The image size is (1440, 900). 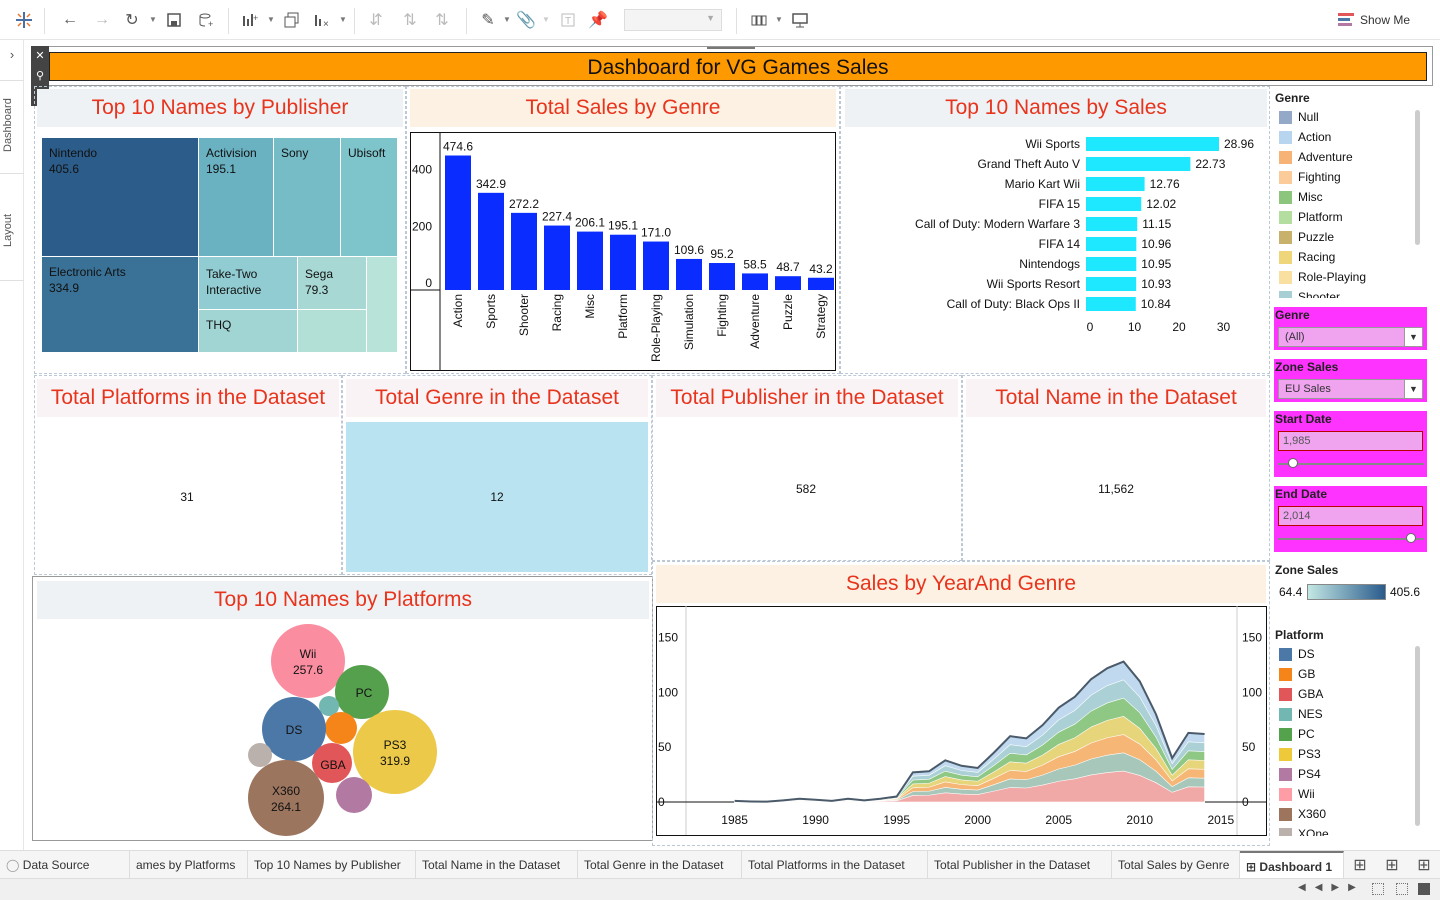 What do you see at coordinates (1116, 489) in the screenshot?
I see `kpi-name-value: 11,562` at bounding box center [1116, 489].